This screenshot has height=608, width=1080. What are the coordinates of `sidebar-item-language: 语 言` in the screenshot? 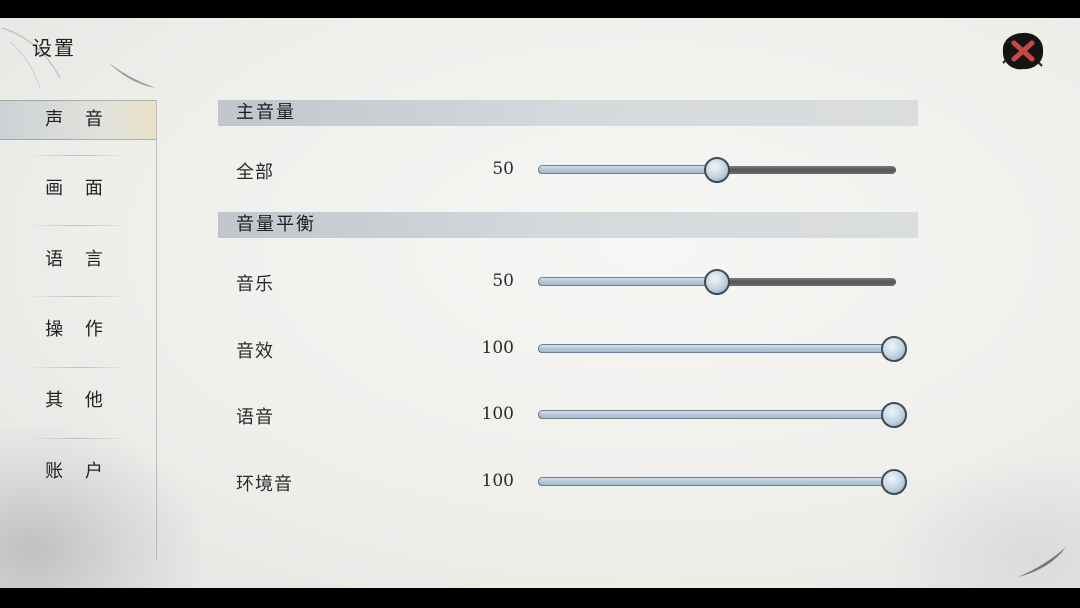 It's located at (78, 260).